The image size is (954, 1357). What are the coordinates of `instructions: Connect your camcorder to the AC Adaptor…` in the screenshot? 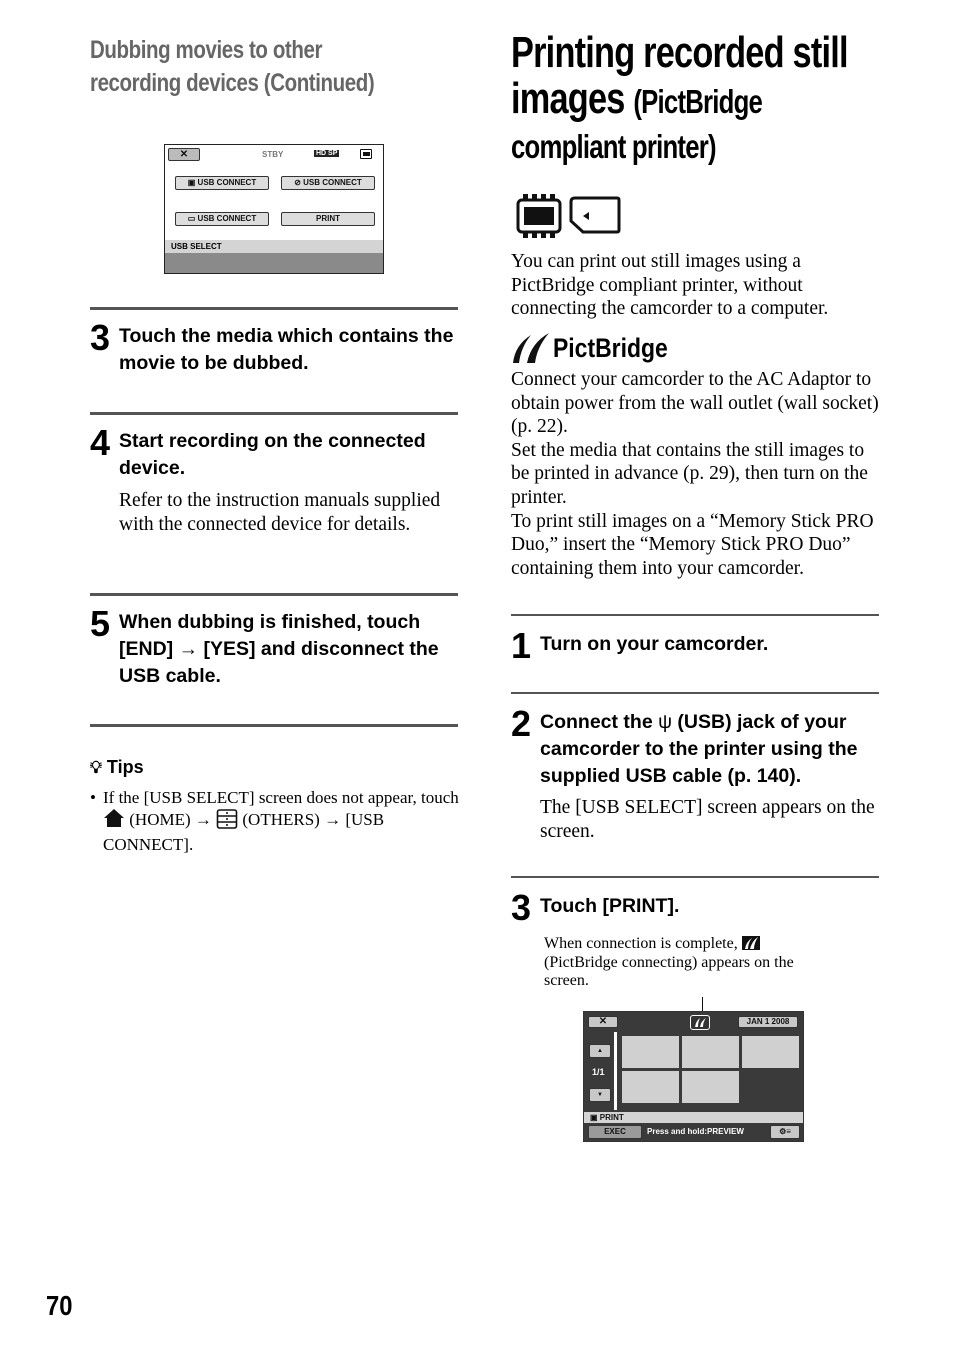 It's located at (697, 474).